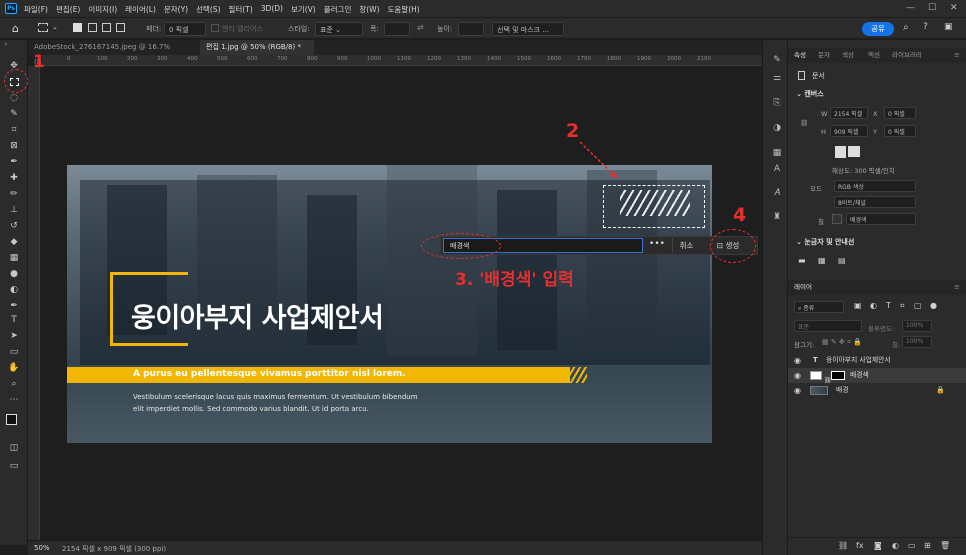 Image resolution: width=966 pixels, height=555 pixels. What do you see at coordinates (875, 186) in the screenshot?
I see `mode-select: RGB 색상` at bounding box center [875, 186].